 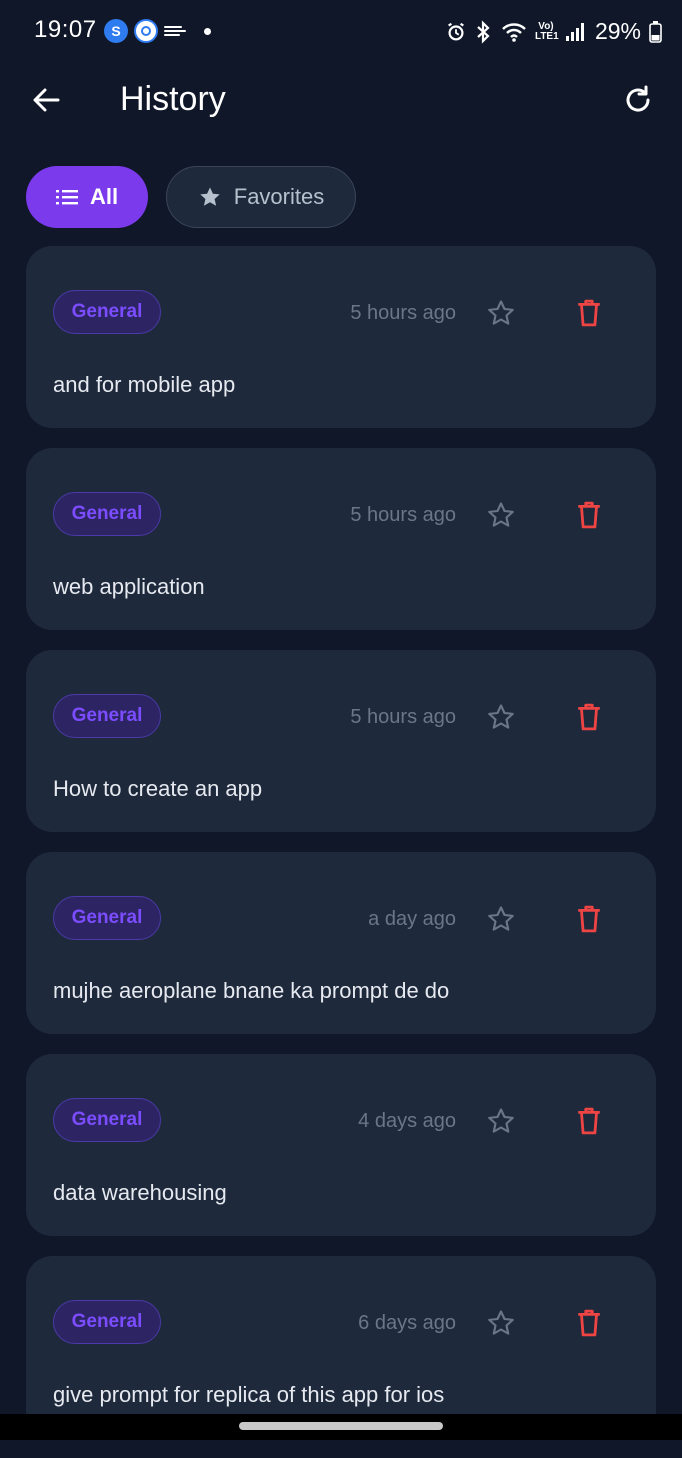 I want to click on app-header: History, so click(x=341, y=100).